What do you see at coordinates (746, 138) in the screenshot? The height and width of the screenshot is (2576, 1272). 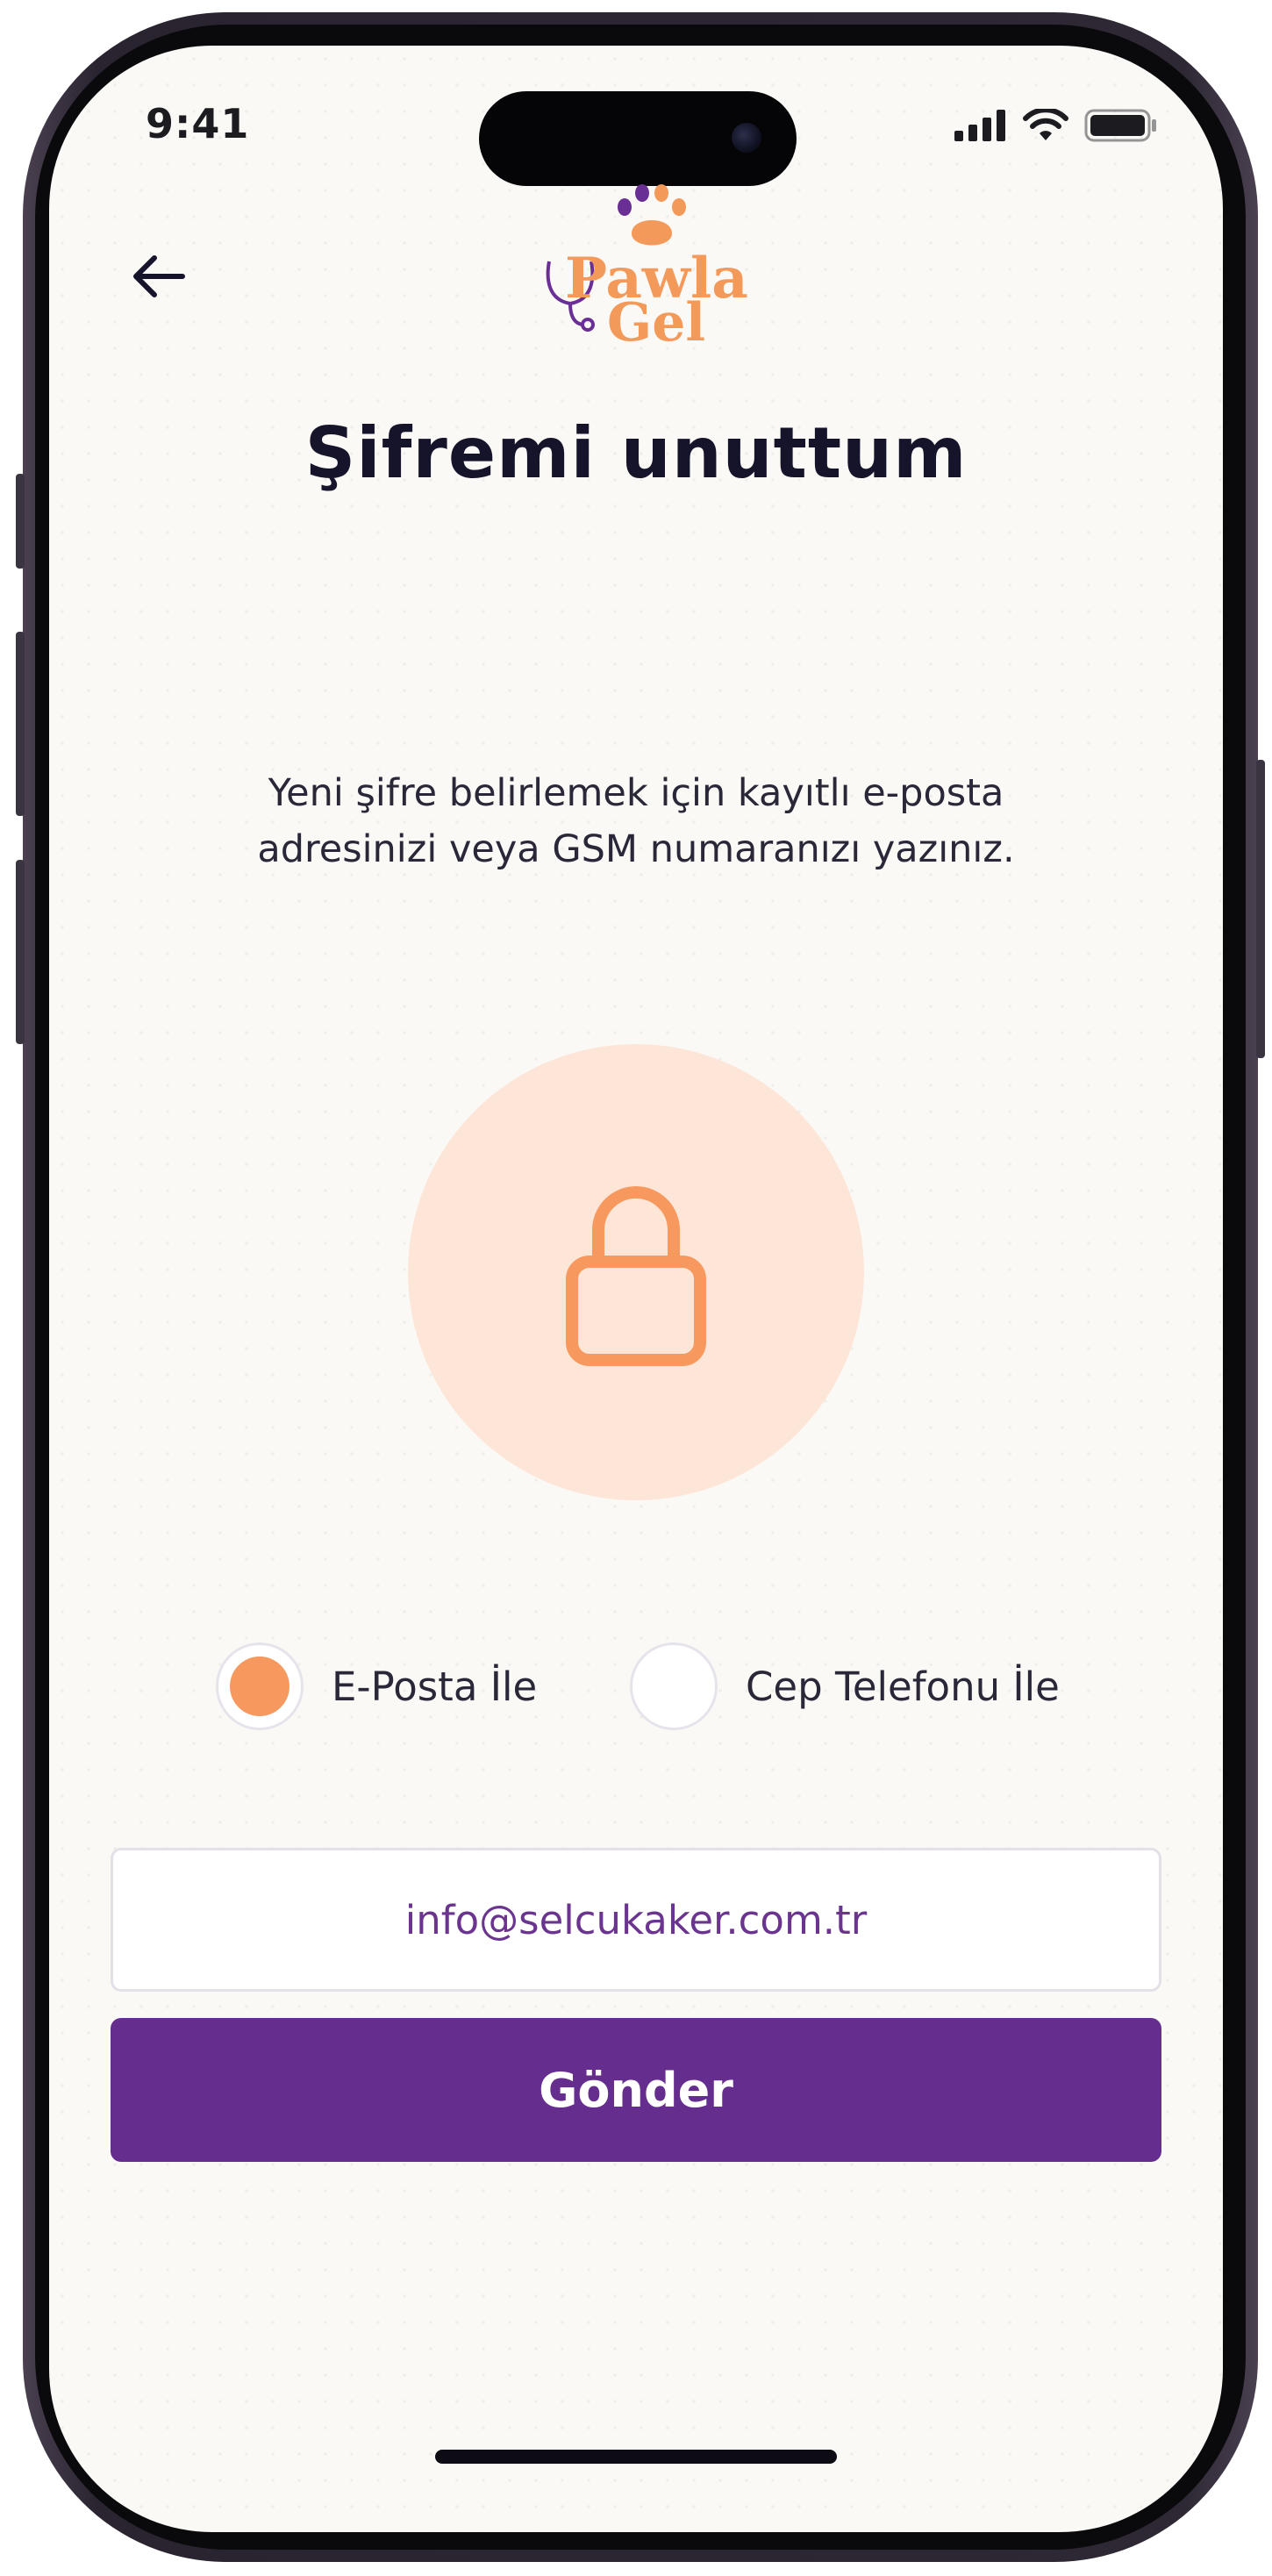 I see `front-camera` at bounding box center [746, 138].